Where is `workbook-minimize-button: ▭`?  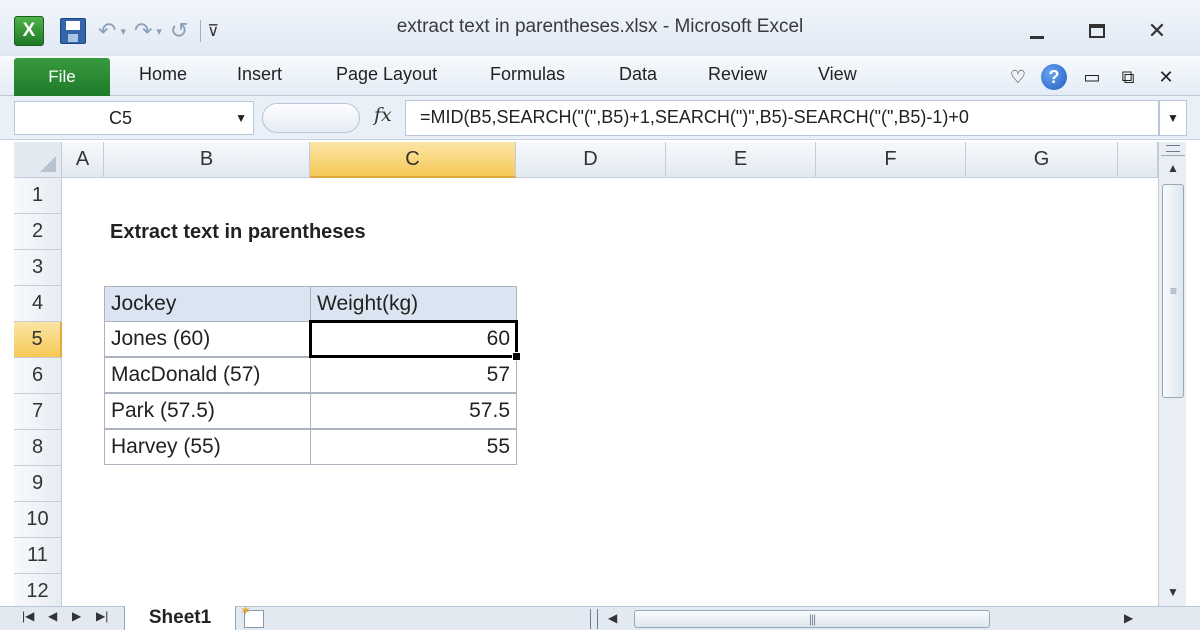
workbook-minimize-button: ▭ is located at coordinates (1092, 77).